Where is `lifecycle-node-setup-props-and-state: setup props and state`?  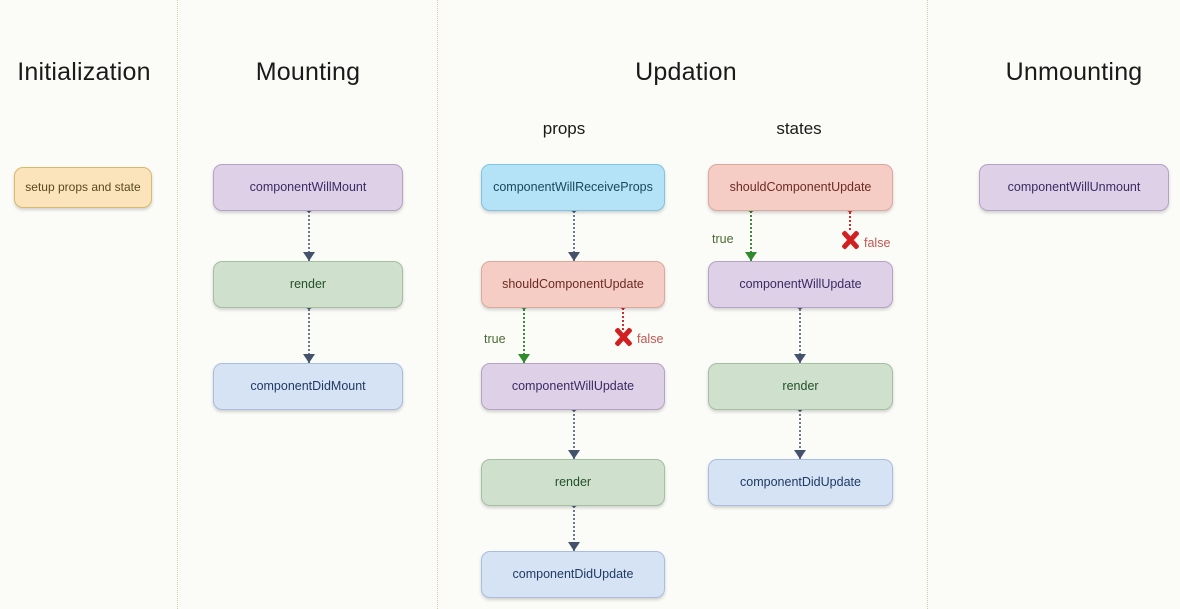 lifecycle-node-setup-props-and-state: setup props and state is located at coordinates (83, 187).